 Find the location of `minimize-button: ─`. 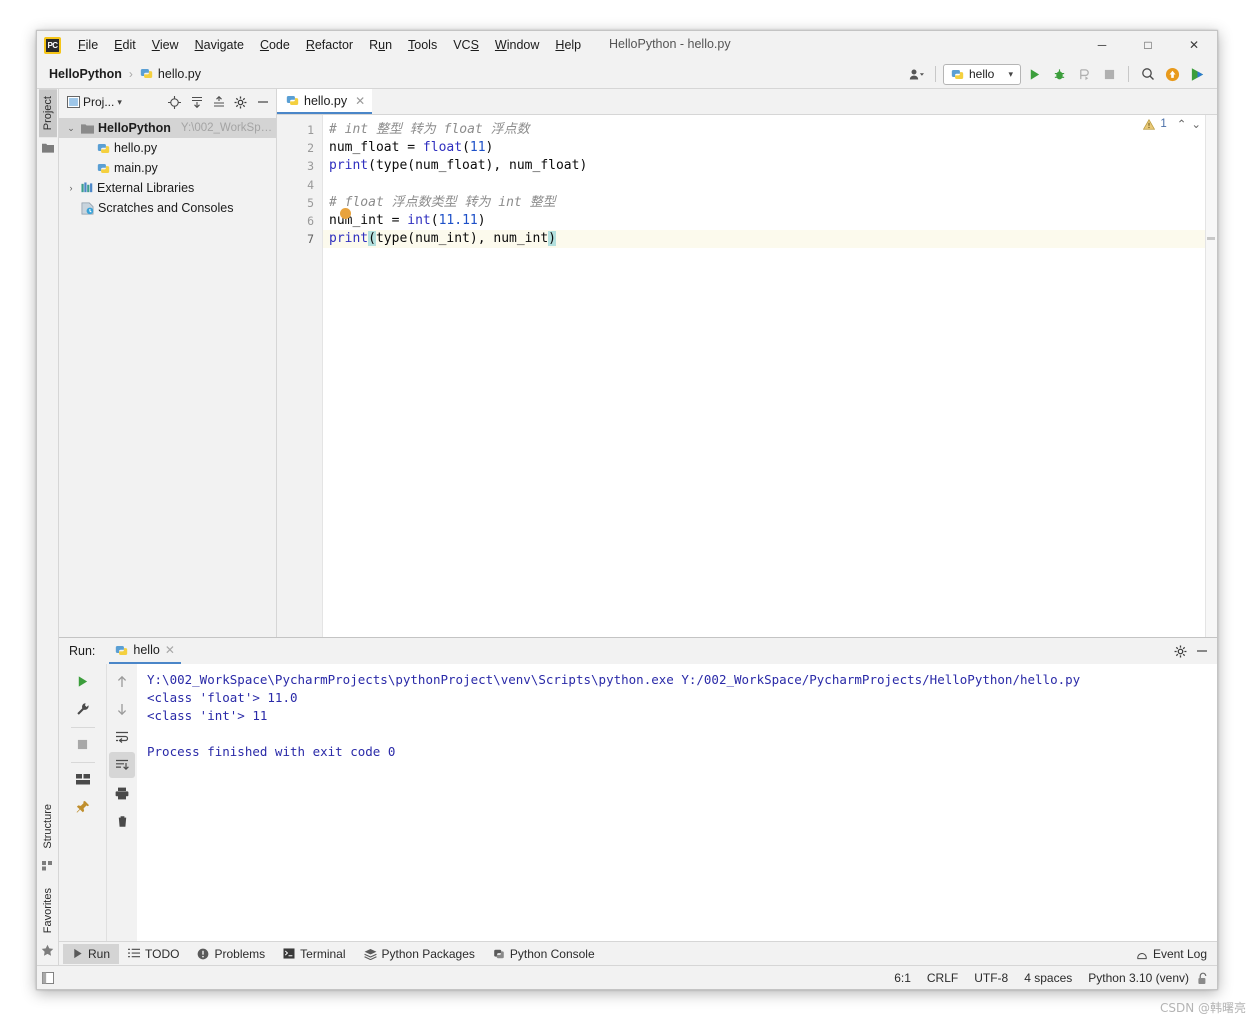

minimize-button: ─ is located at coordinates (1102, 45).